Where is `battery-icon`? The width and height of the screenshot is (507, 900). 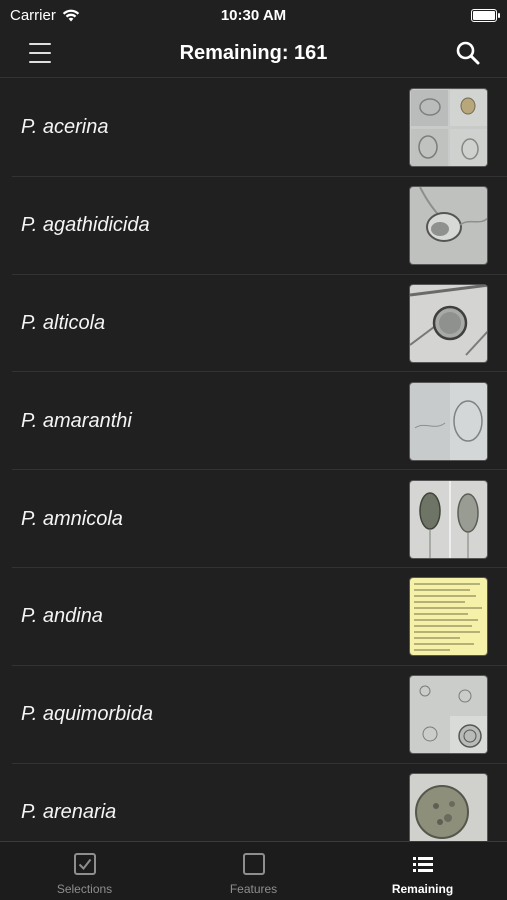 battery-icon is located at coordinates (485, 15).